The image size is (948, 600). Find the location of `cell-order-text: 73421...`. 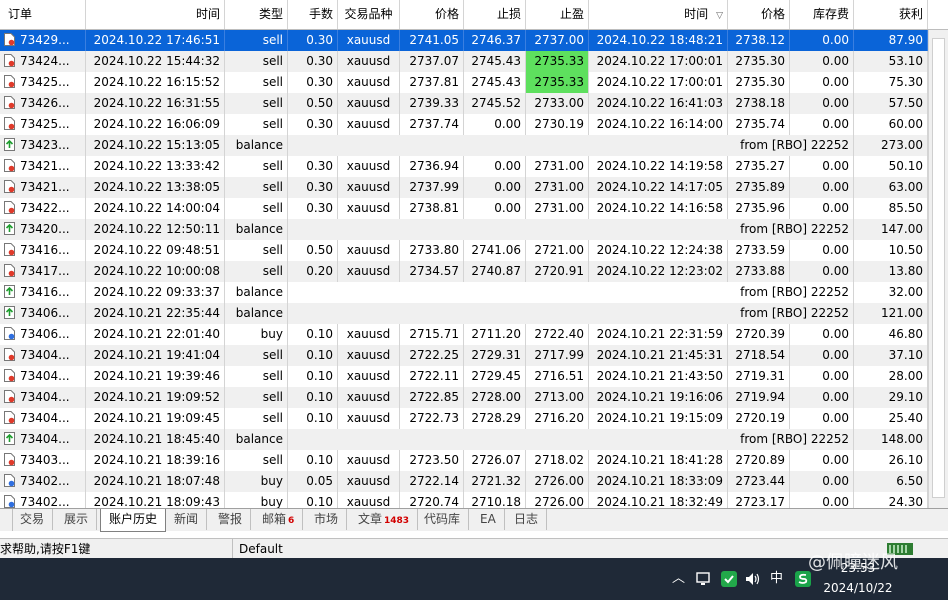

cell-order-text: 73421... is located at coordinates (45, 187).